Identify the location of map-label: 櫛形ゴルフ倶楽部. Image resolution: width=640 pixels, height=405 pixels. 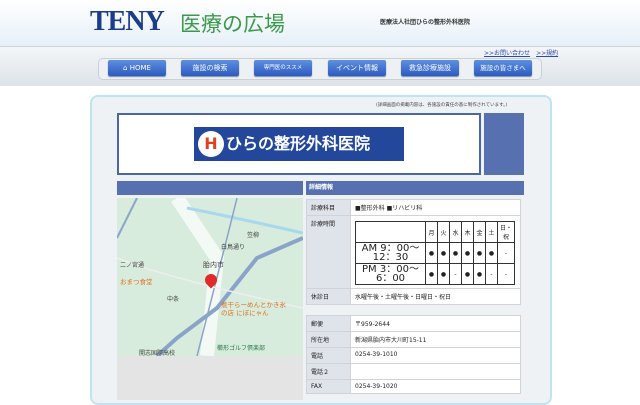
(241, 348).